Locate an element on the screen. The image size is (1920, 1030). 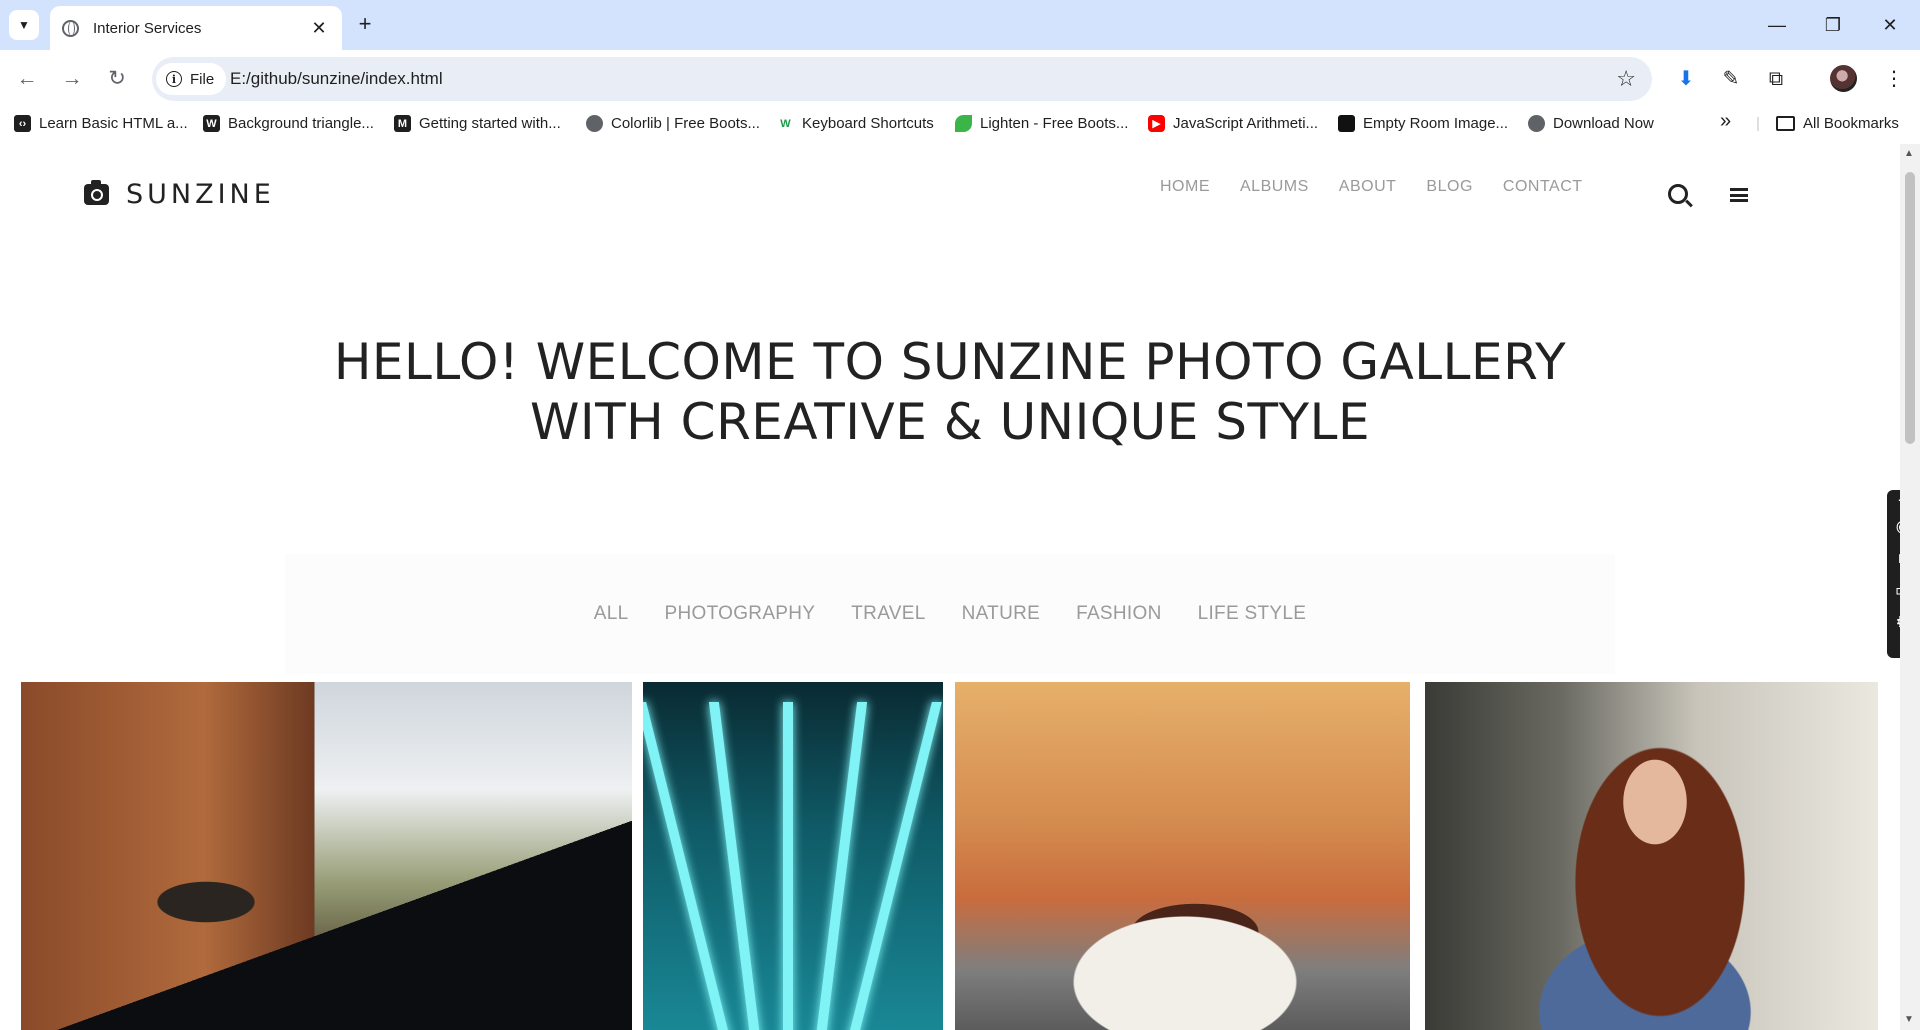
hamburger-menu-icon is located at coordinates (1739, 195).